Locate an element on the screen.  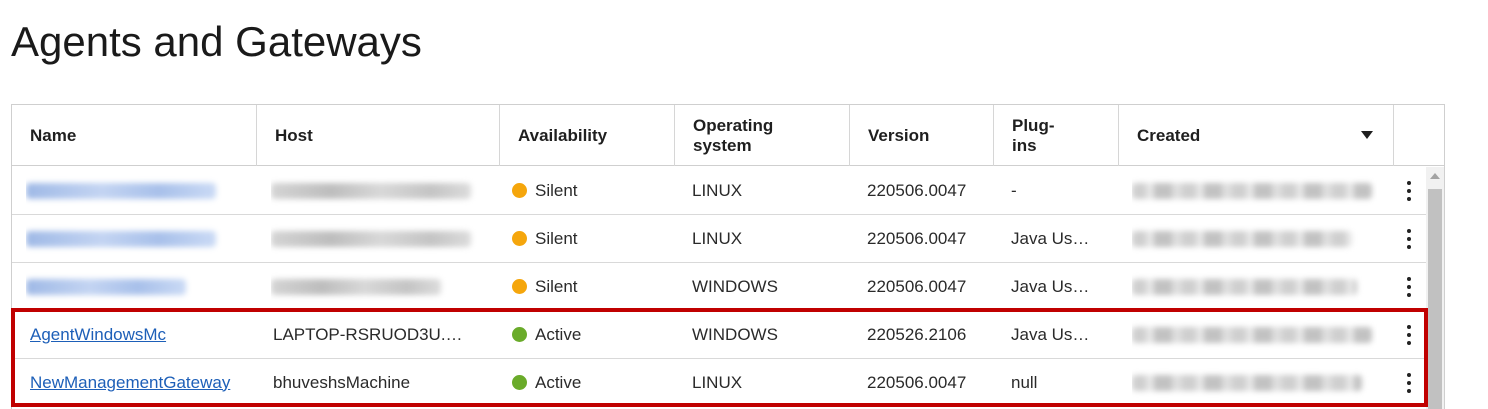
agent-name-link: NewManagementGateway is located at coordinates (130, 383).